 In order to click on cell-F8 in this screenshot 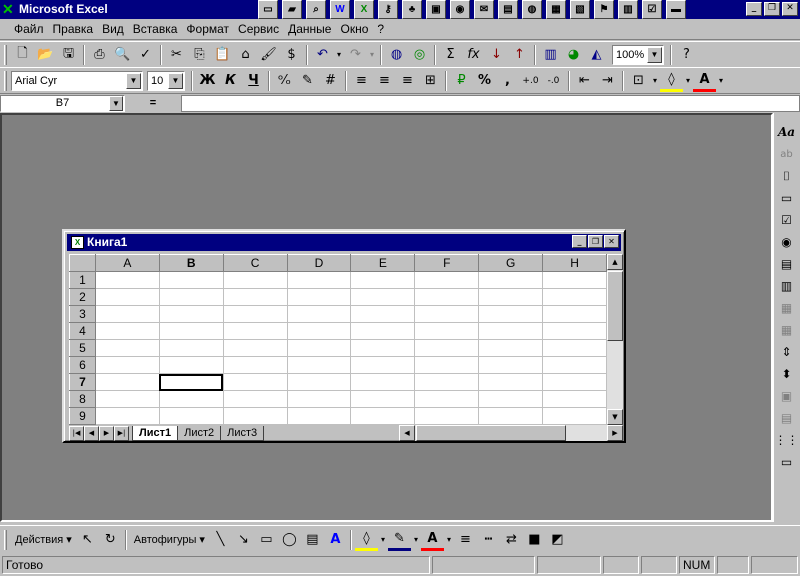, I will do `click(447, 399)`.